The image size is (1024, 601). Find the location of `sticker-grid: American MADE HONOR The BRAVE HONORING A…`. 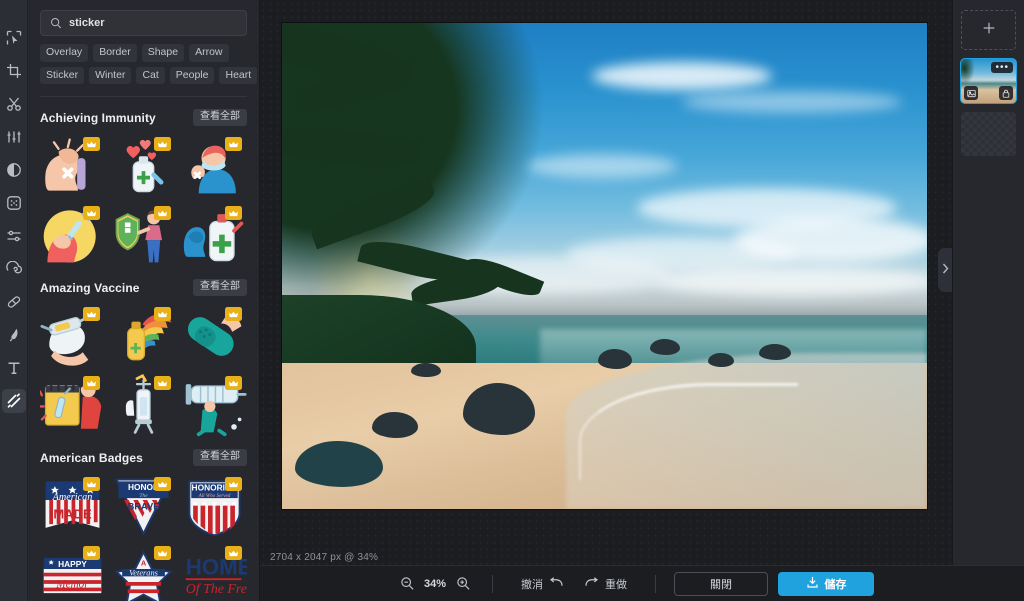

sticker-grid: American MADE HONOR The BRAVE HONORING A… is located at coordinates (143, 538).